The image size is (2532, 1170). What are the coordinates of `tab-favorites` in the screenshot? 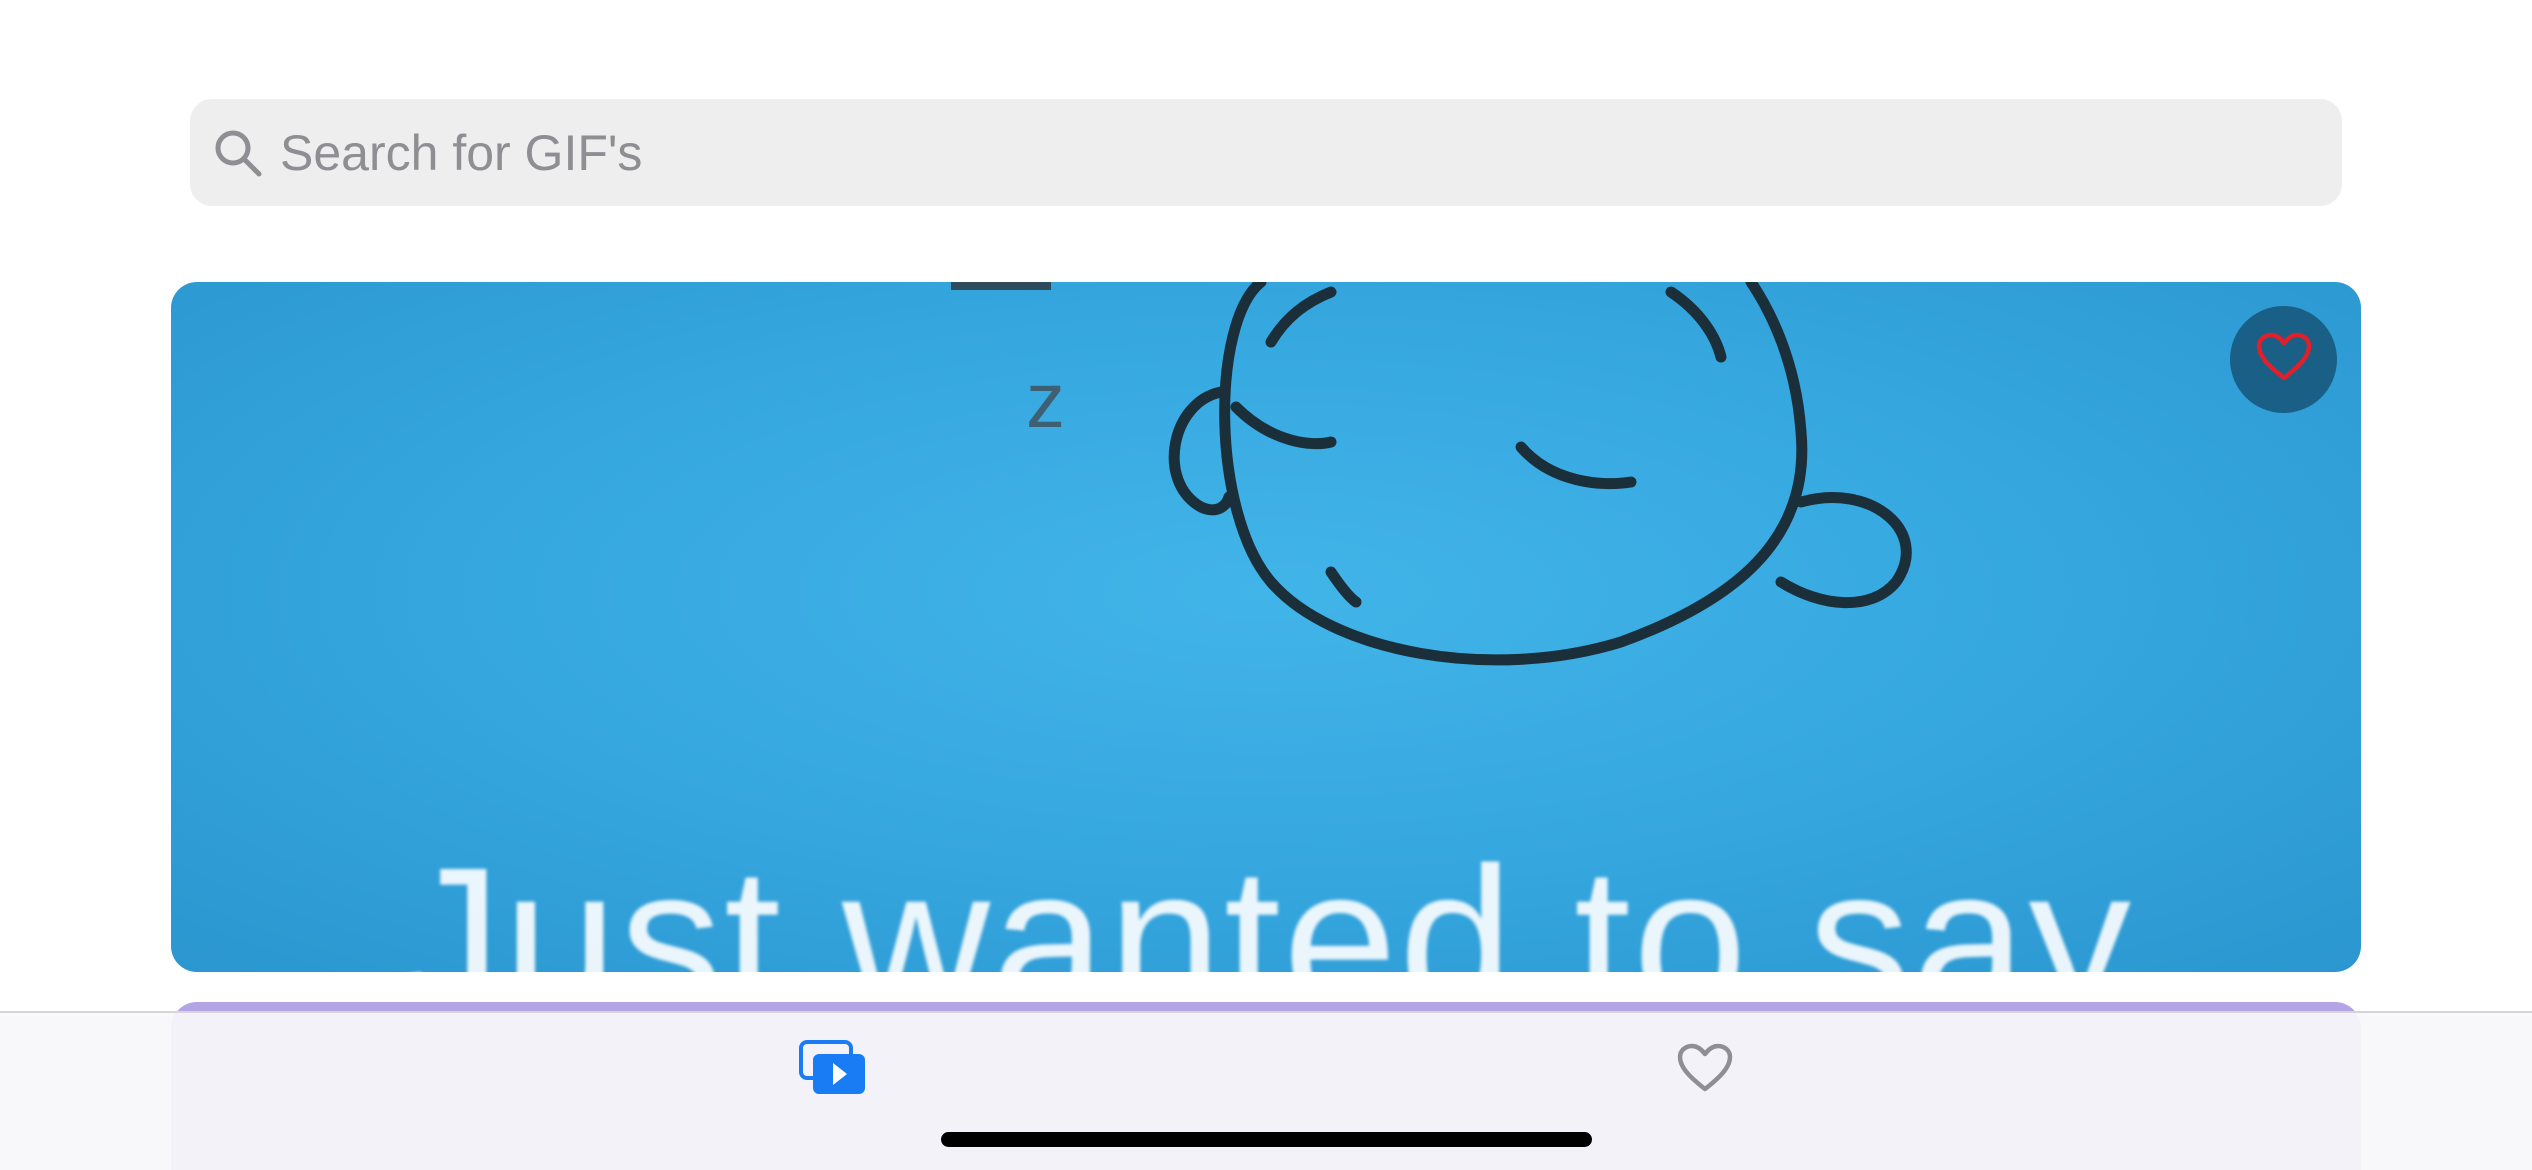 It's located at (1705, 1070).